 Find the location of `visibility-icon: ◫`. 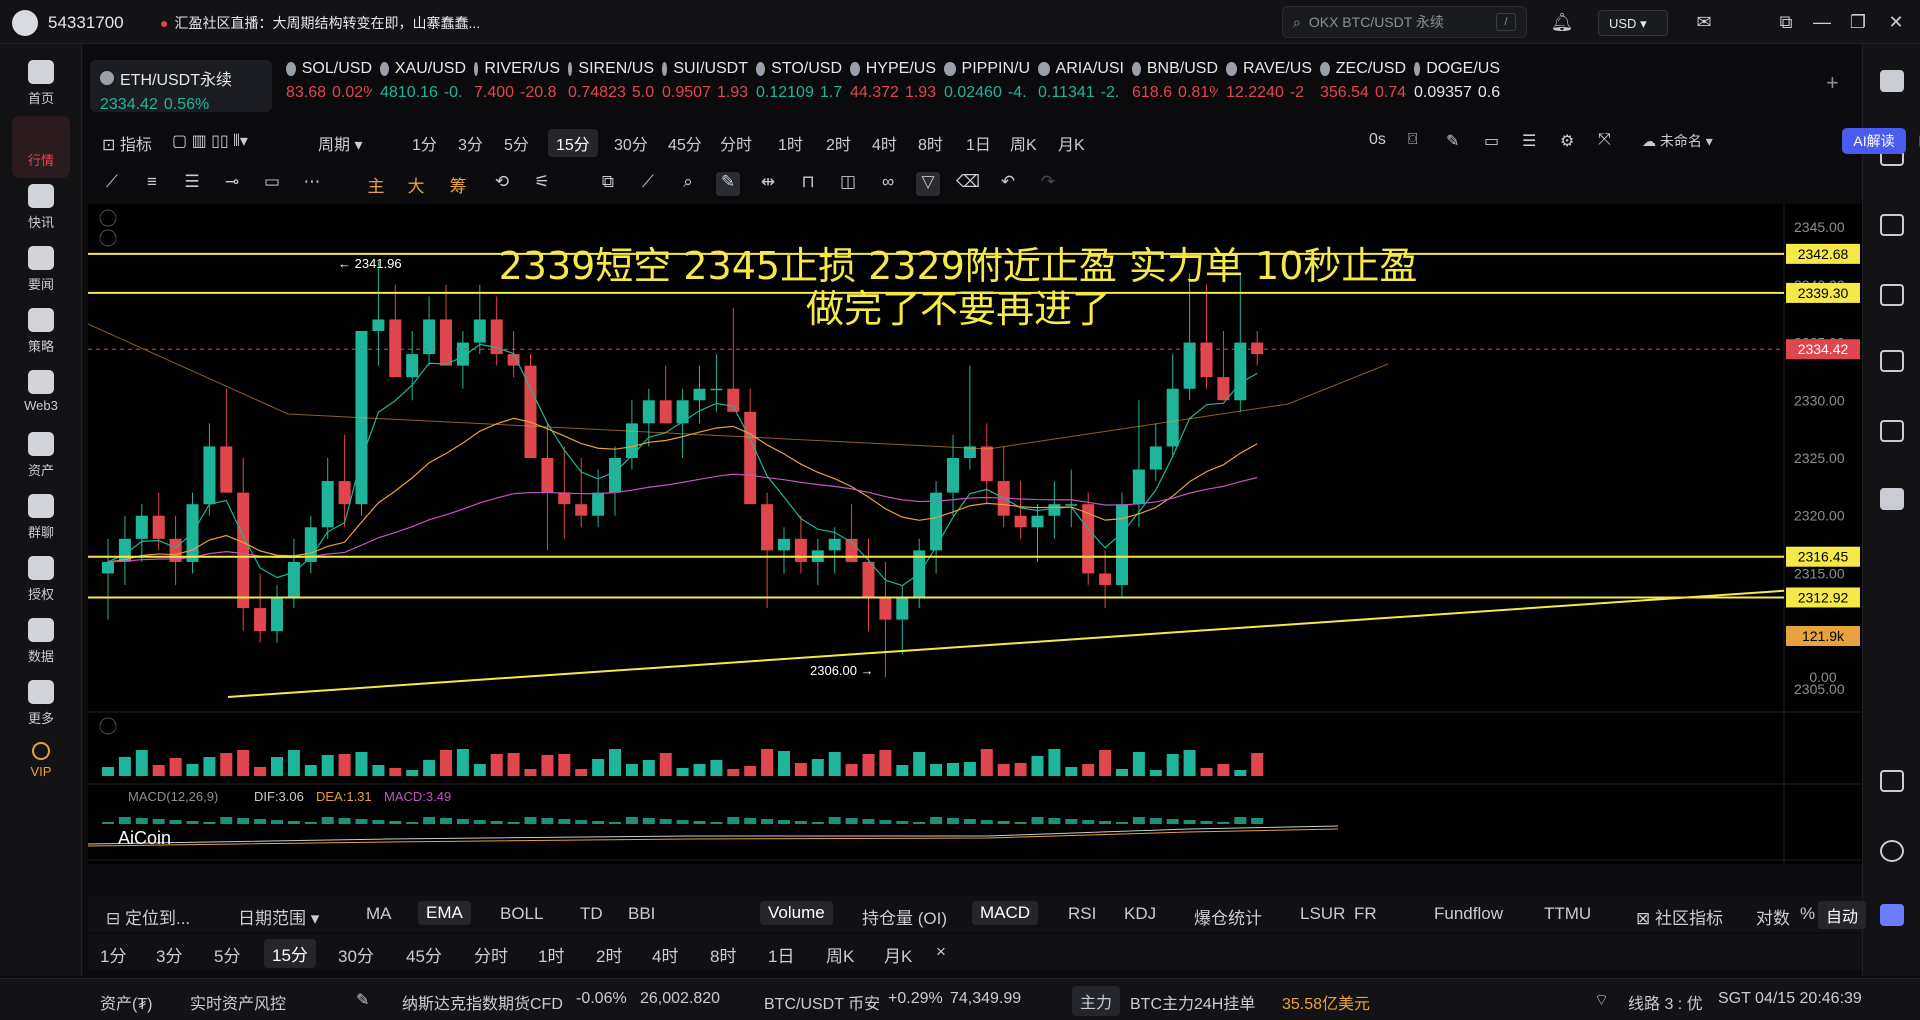

visibility-icon: ◫ is located at coordinates (848, 184).